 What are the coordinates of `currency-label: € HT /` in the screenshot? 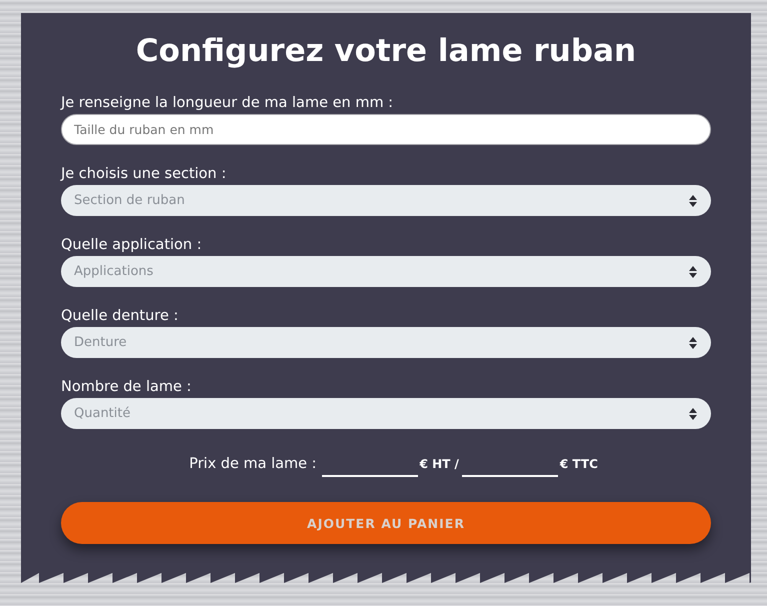 It's located at (439, 464).